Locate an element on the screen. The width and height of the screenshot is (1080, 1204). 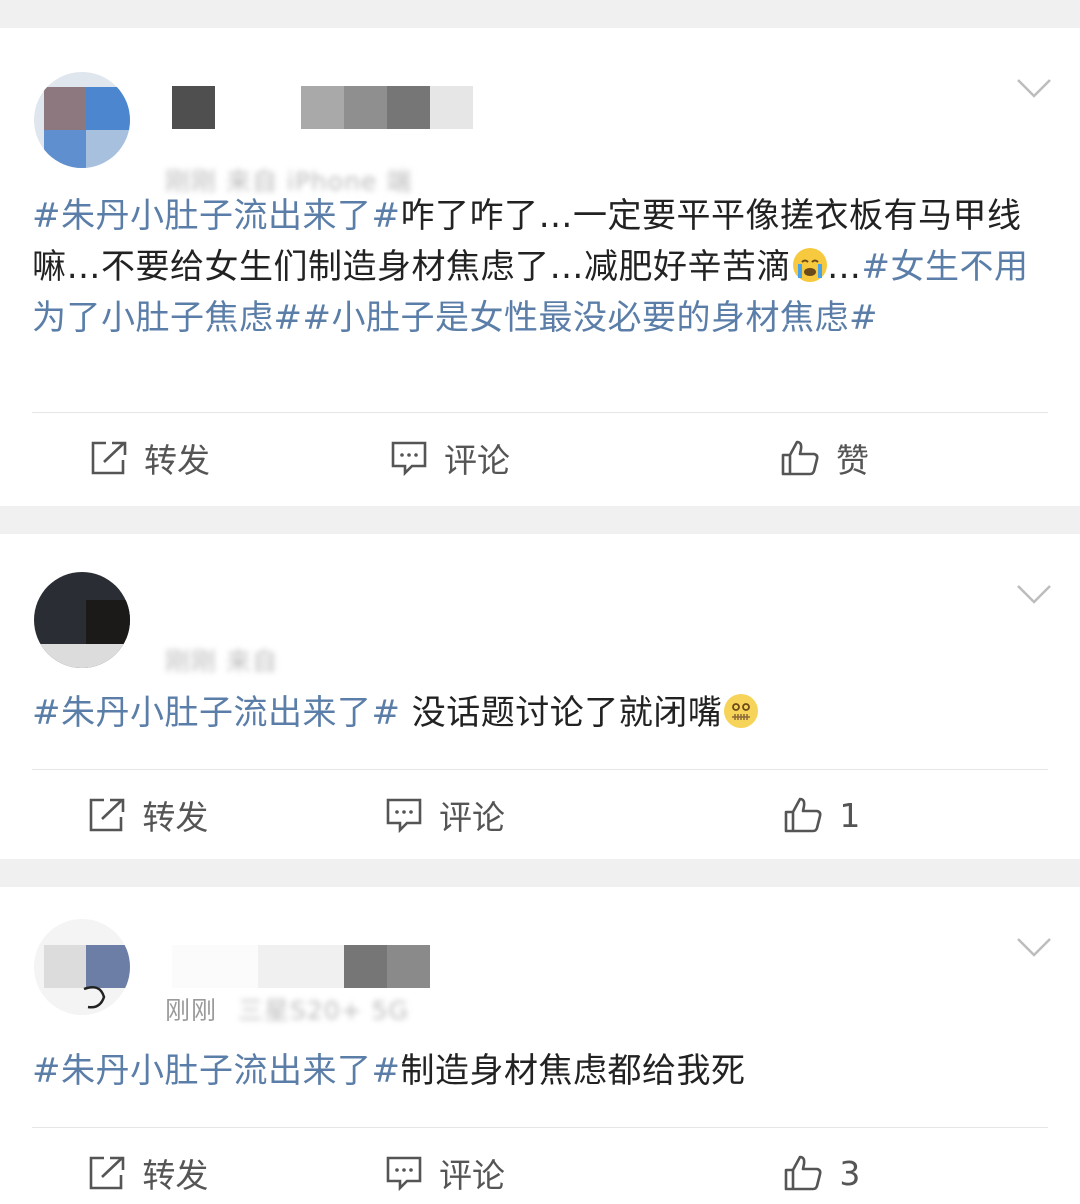
post-body: 没话题讨论了就闭嘴 is located at coordinates (561, 713).